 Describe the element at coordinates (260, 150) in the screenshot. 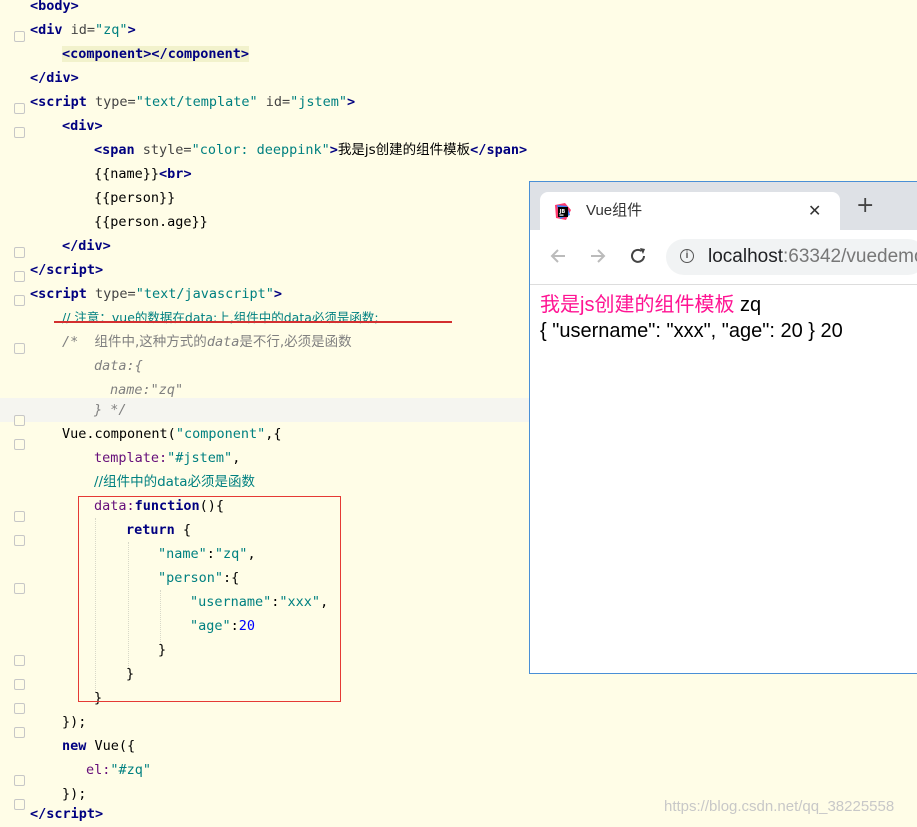

I see `code-token: "color: deeppink"` at that location.